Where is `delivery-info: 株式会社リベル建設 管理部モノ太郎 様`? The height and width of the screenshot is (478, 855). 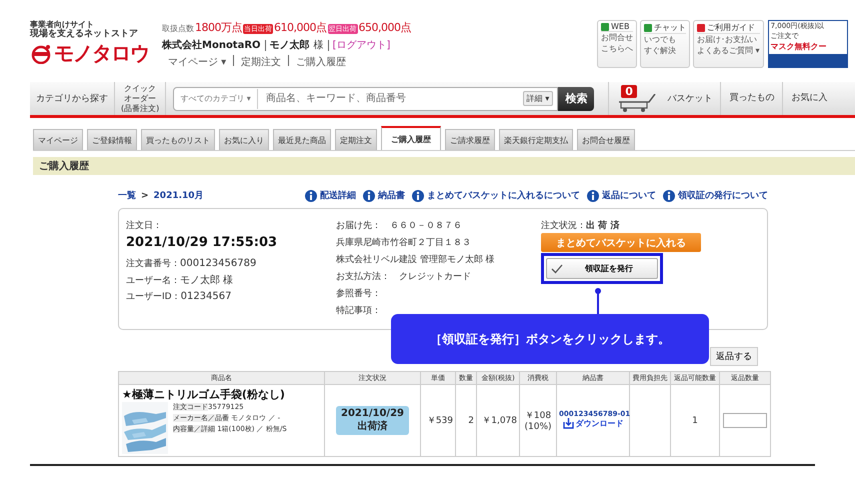 delivery-info: 株式会社リベル建設 管理部モノ太郎 様 is located at coordinates (416, 260).